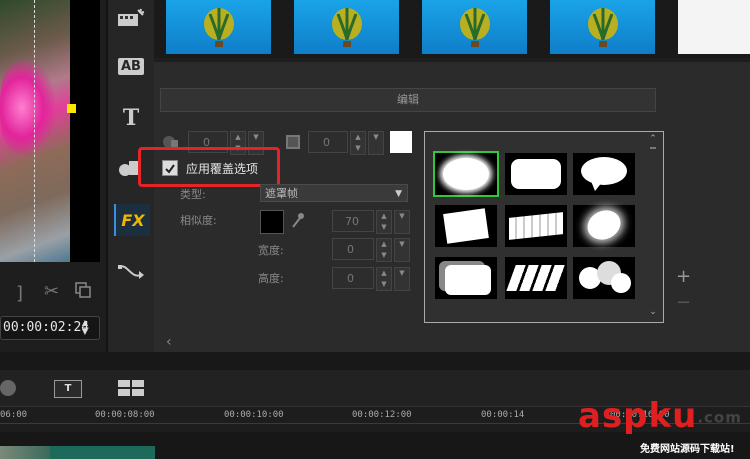 Image resolution: width=750 pixels, height=459 pixels. What do you see at coordinates (503, 415) in the screenshot?
I see `ruler-tick: 00:00:14` at bounding box center [503, 415].